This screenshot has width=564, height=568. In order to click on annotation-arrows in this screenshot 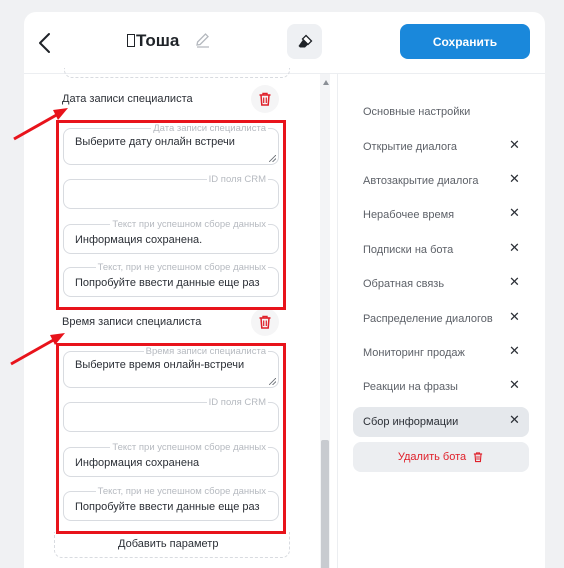, I will do `click(39, 237)`.